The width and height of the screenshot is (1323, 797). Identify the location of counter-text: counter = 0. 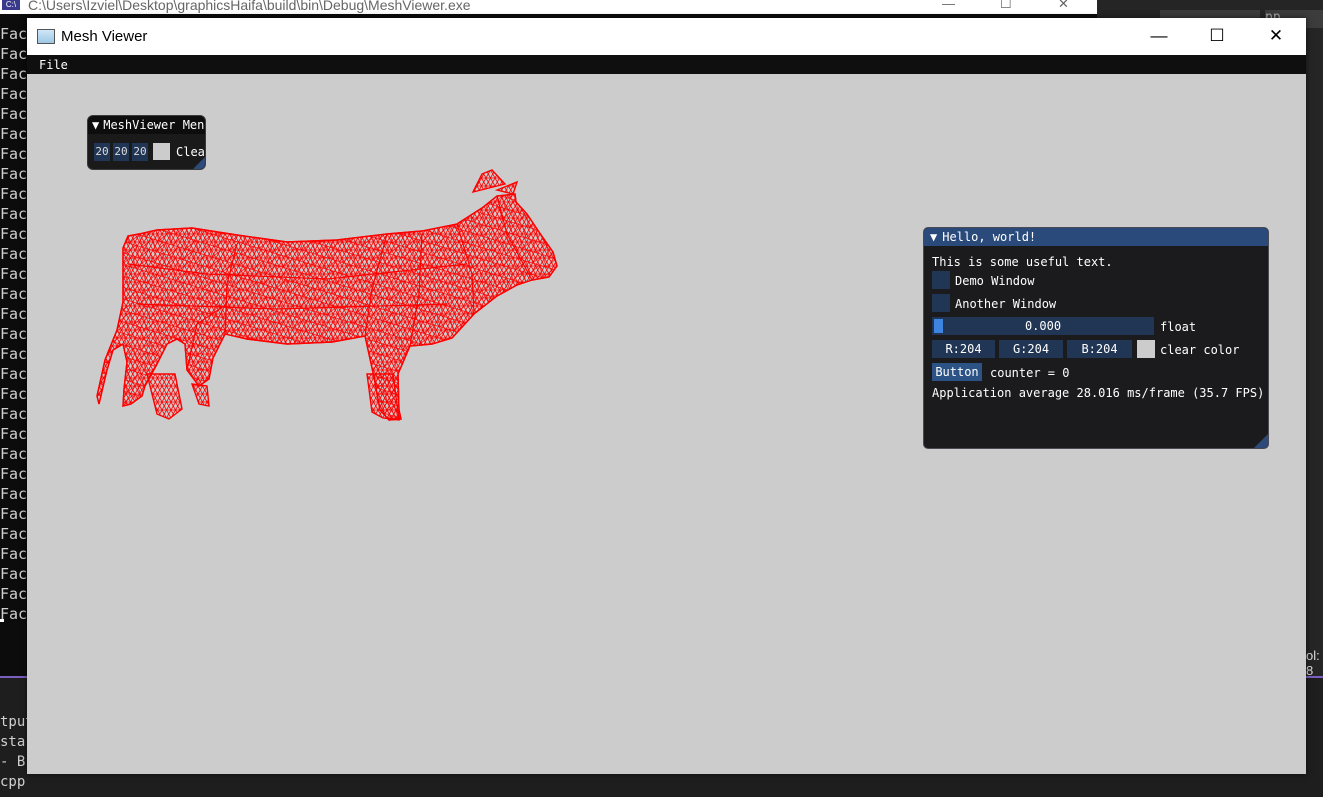
(1030, 373).